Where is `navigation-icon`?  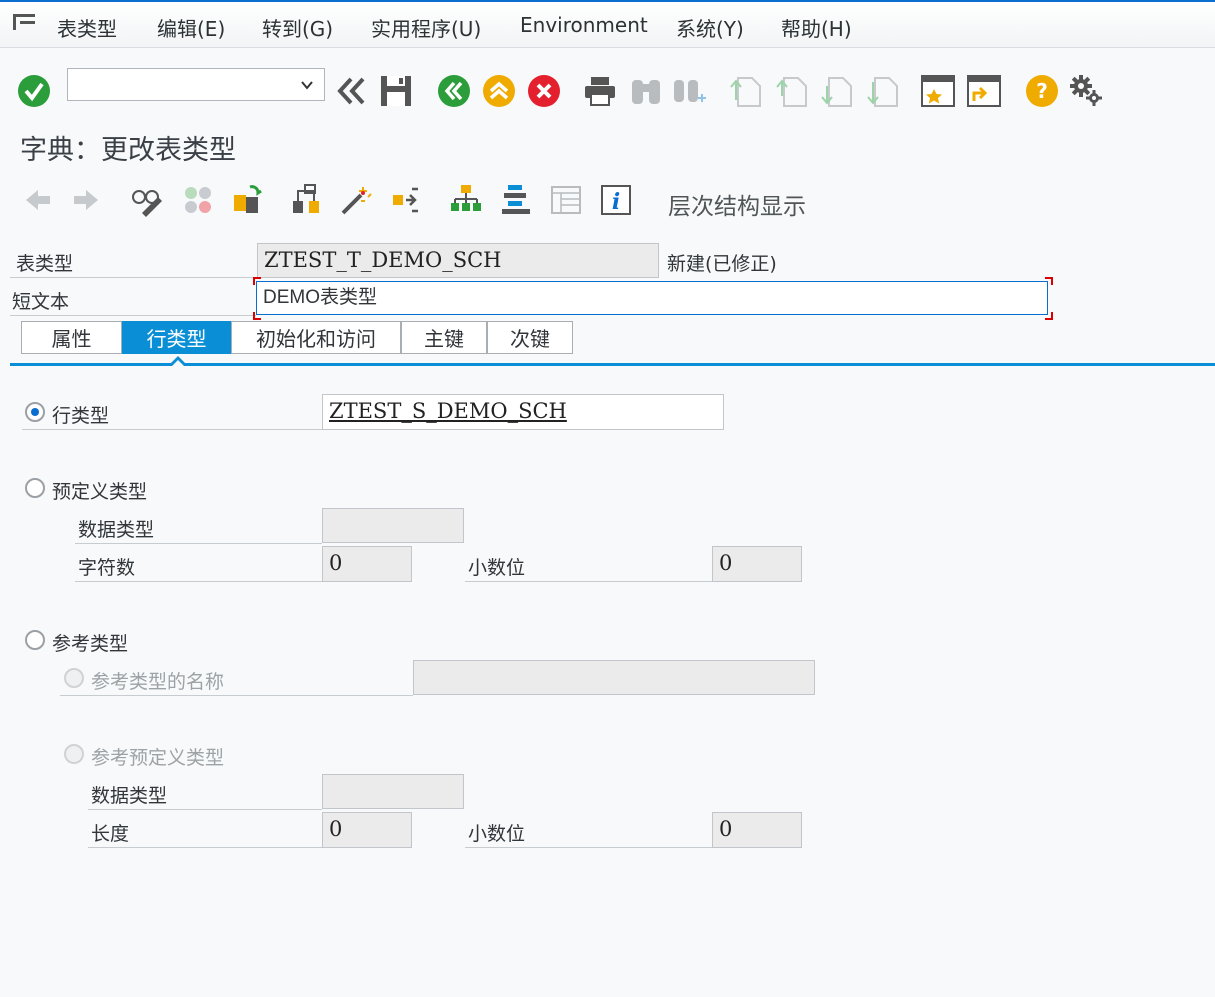
navigation-icon is located at coordinates (407, 200).